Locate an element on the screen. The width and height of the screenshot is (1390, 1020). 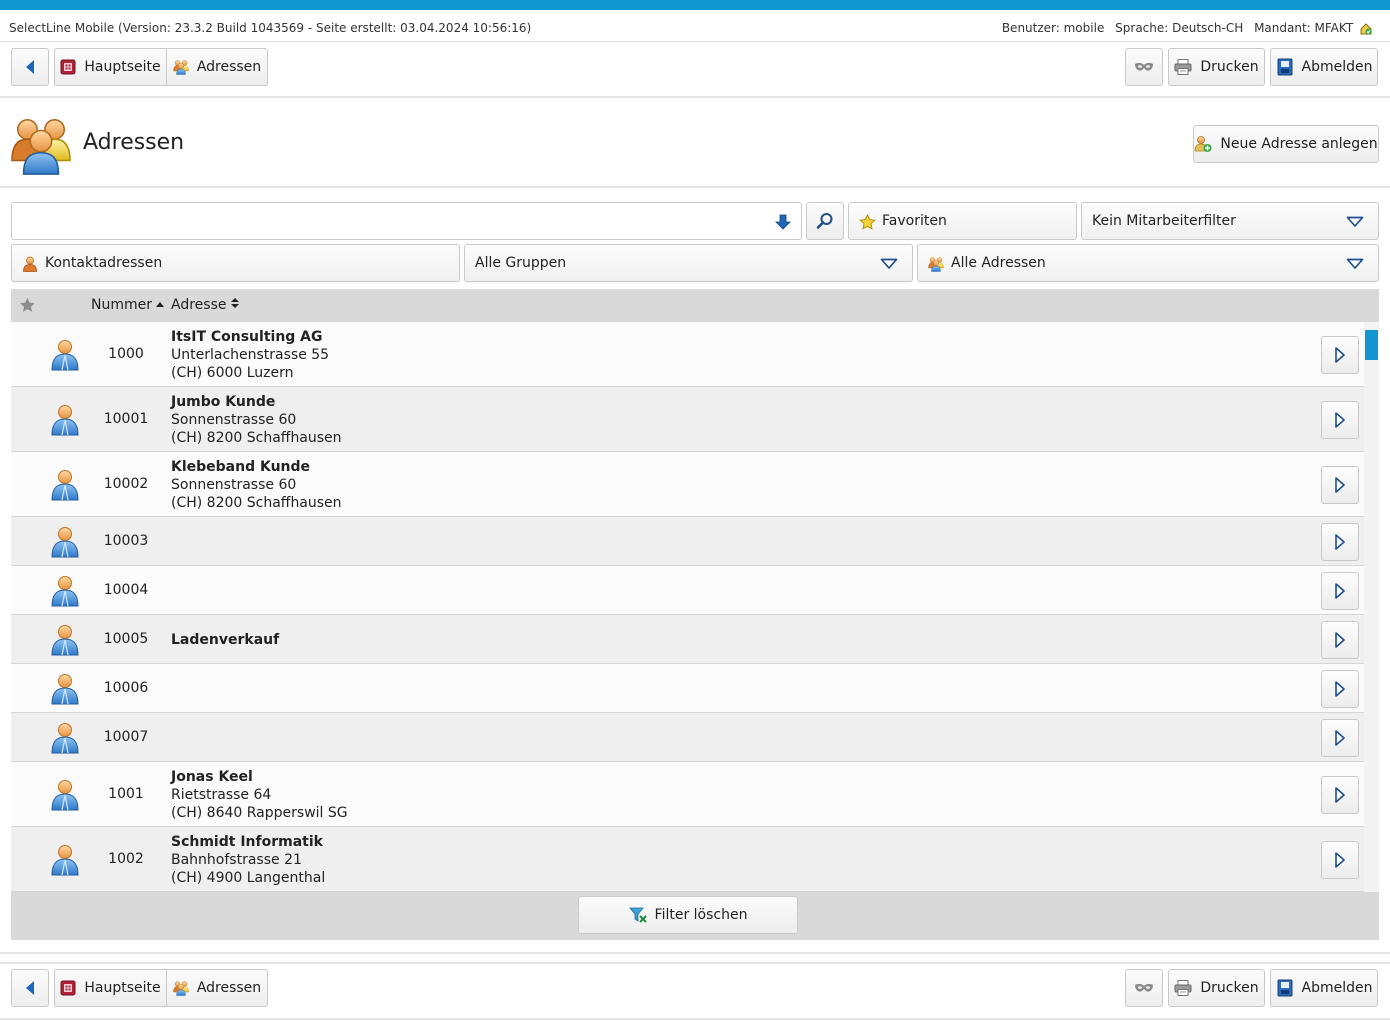
search-input is located at coordinates (393, 221).